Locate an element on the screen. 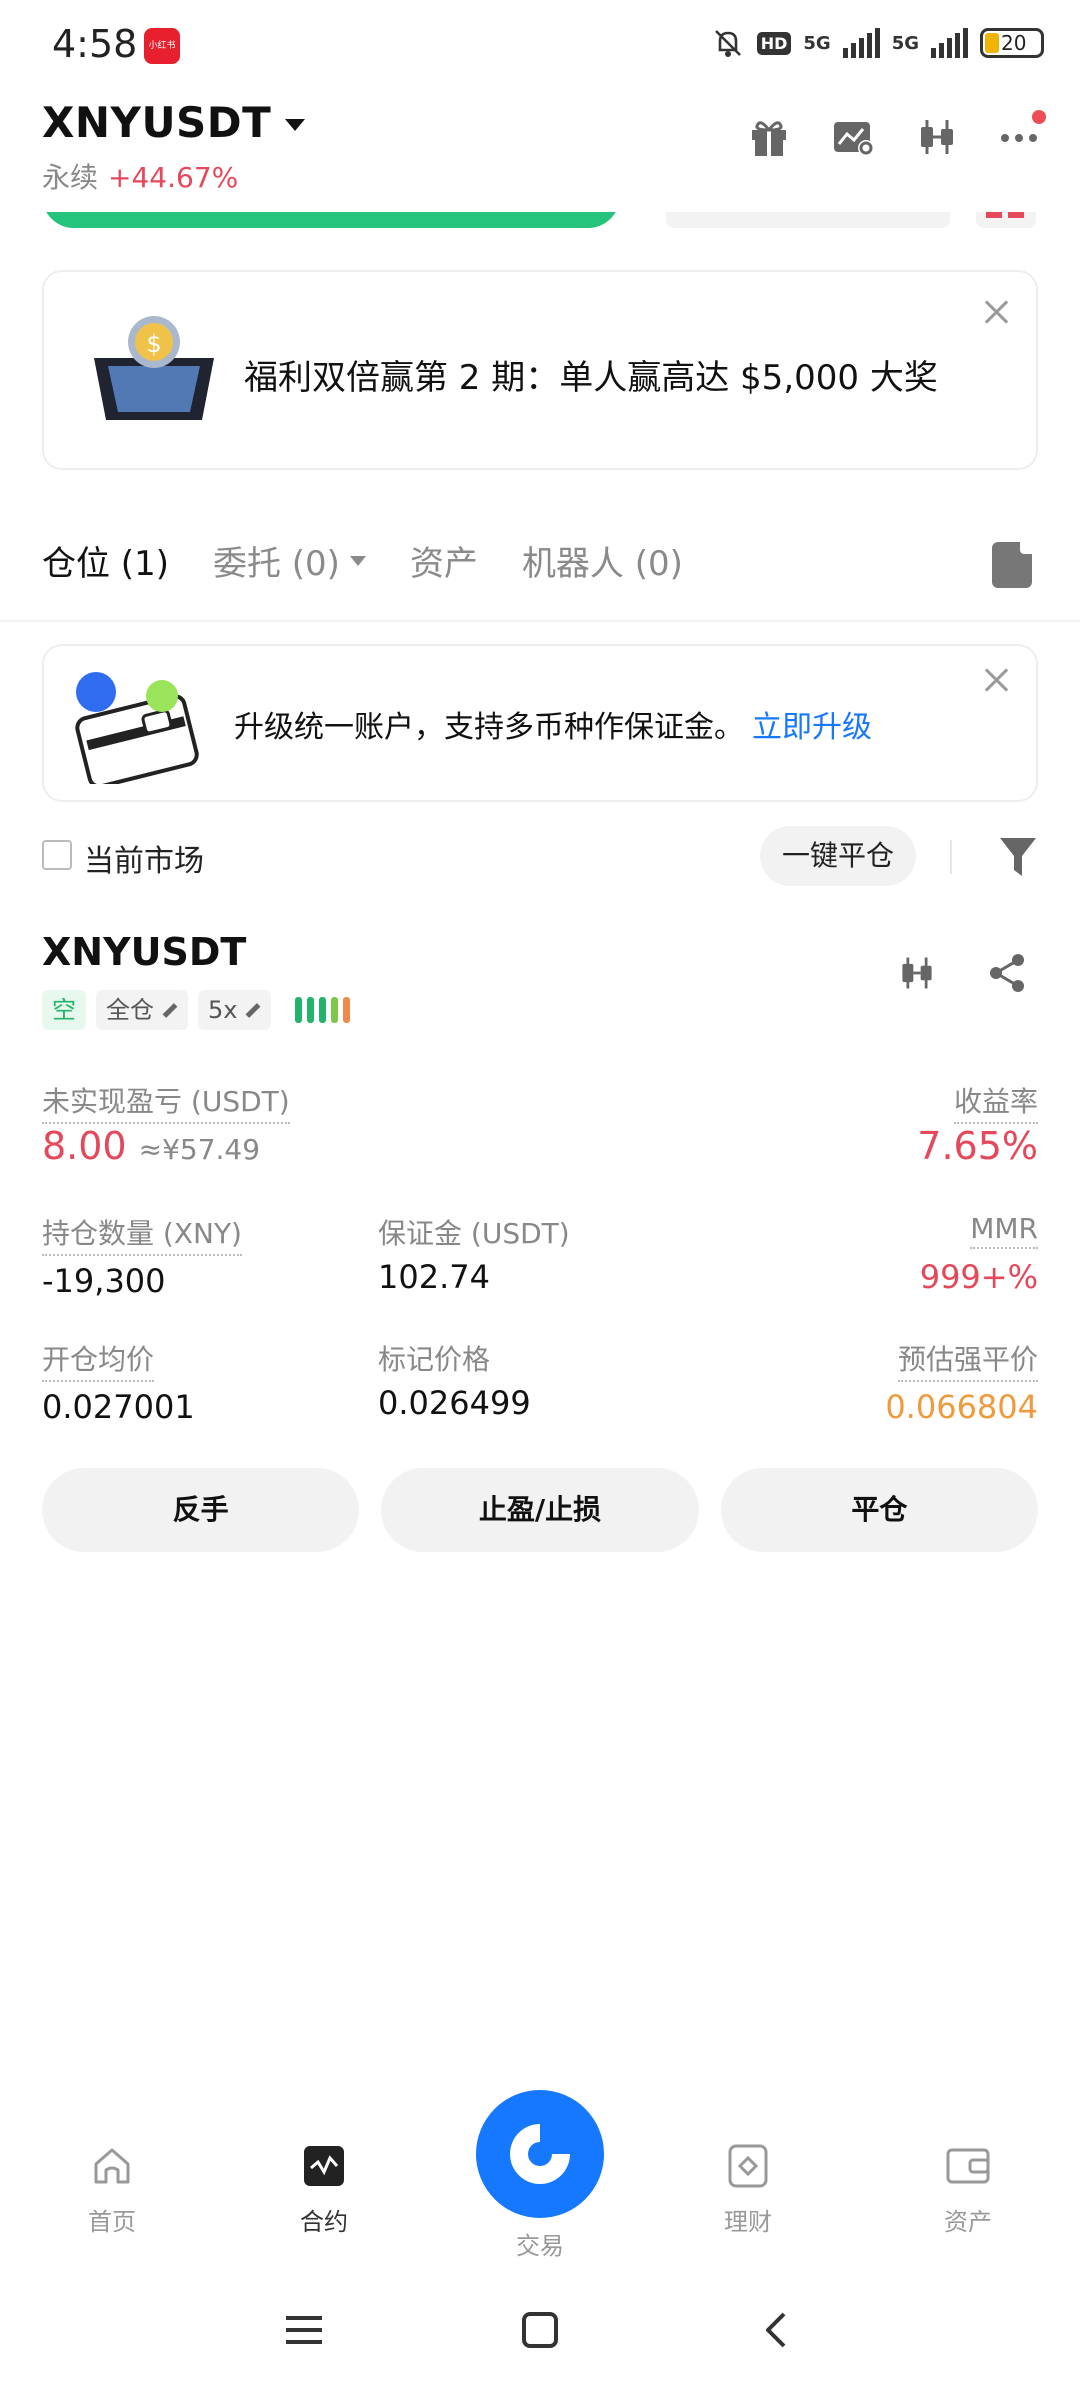  nav-assets: 资产 is located at coordinates (968, 2190).